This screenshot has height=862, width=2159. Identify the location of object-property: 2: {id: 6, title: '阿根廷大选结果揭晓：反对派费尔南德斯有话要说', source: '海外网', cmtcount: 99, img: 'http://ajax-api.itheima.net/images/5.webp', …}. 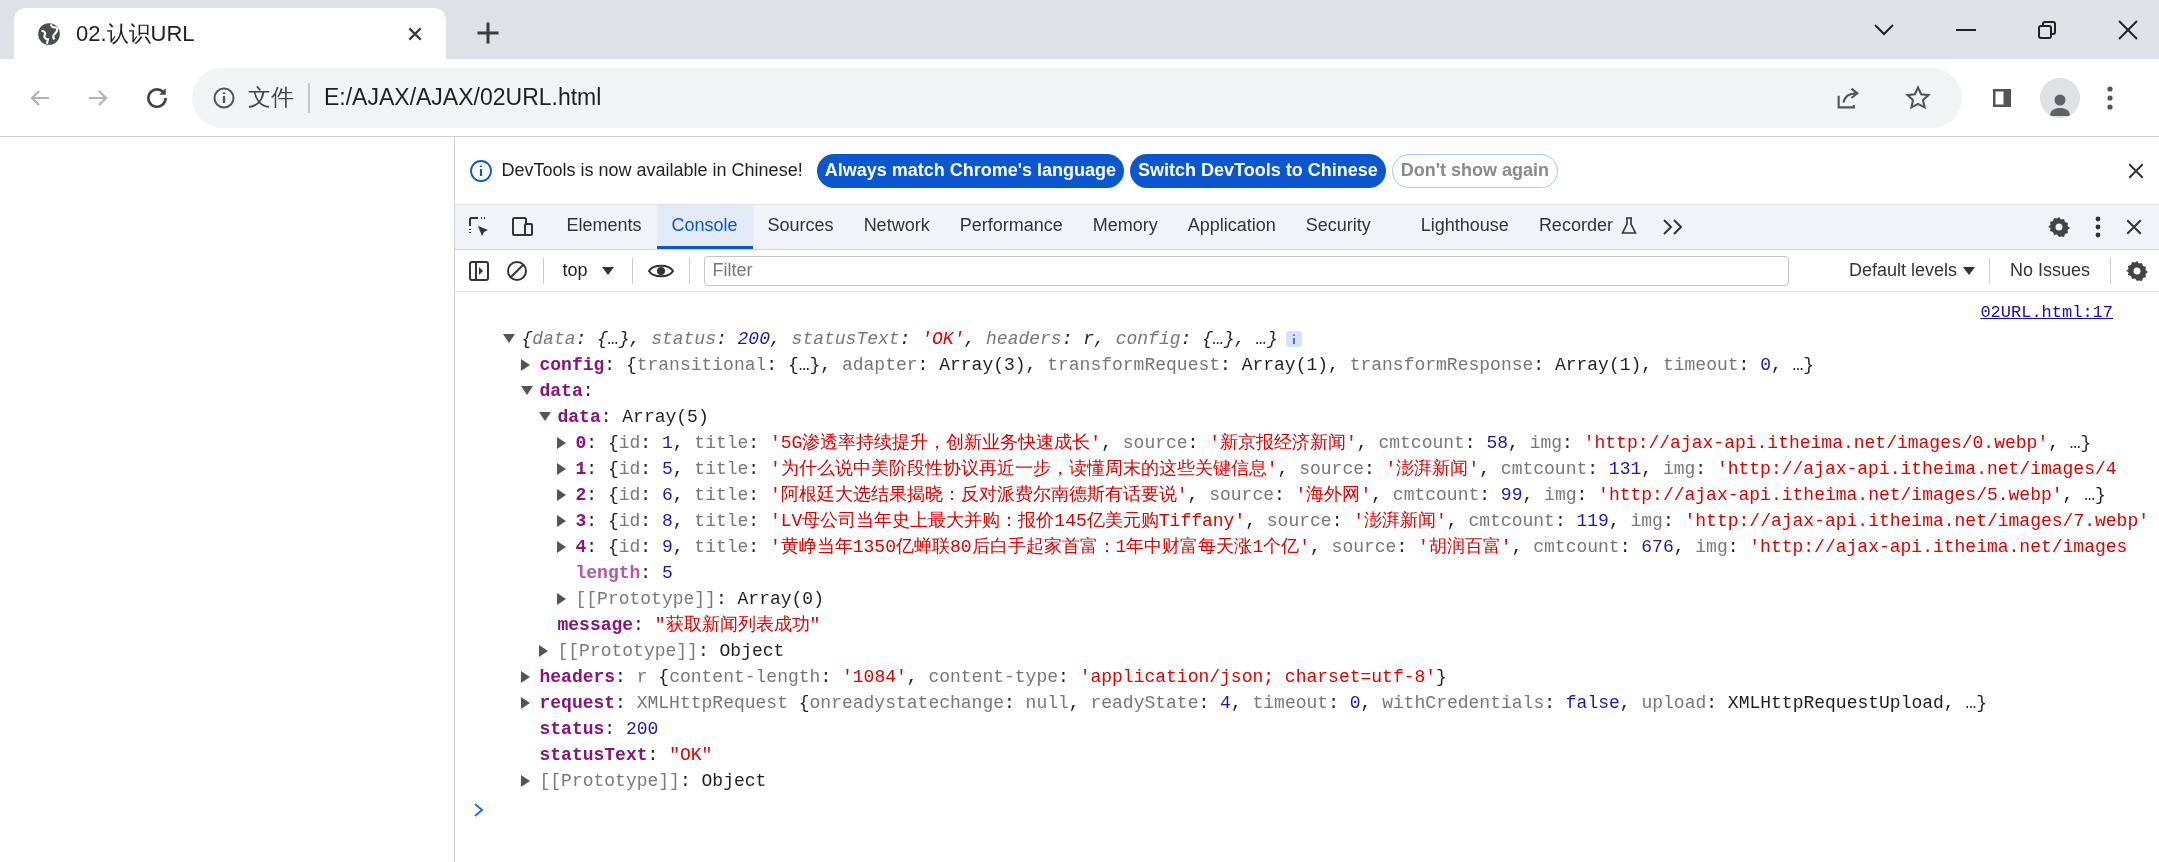
(1340, 495).